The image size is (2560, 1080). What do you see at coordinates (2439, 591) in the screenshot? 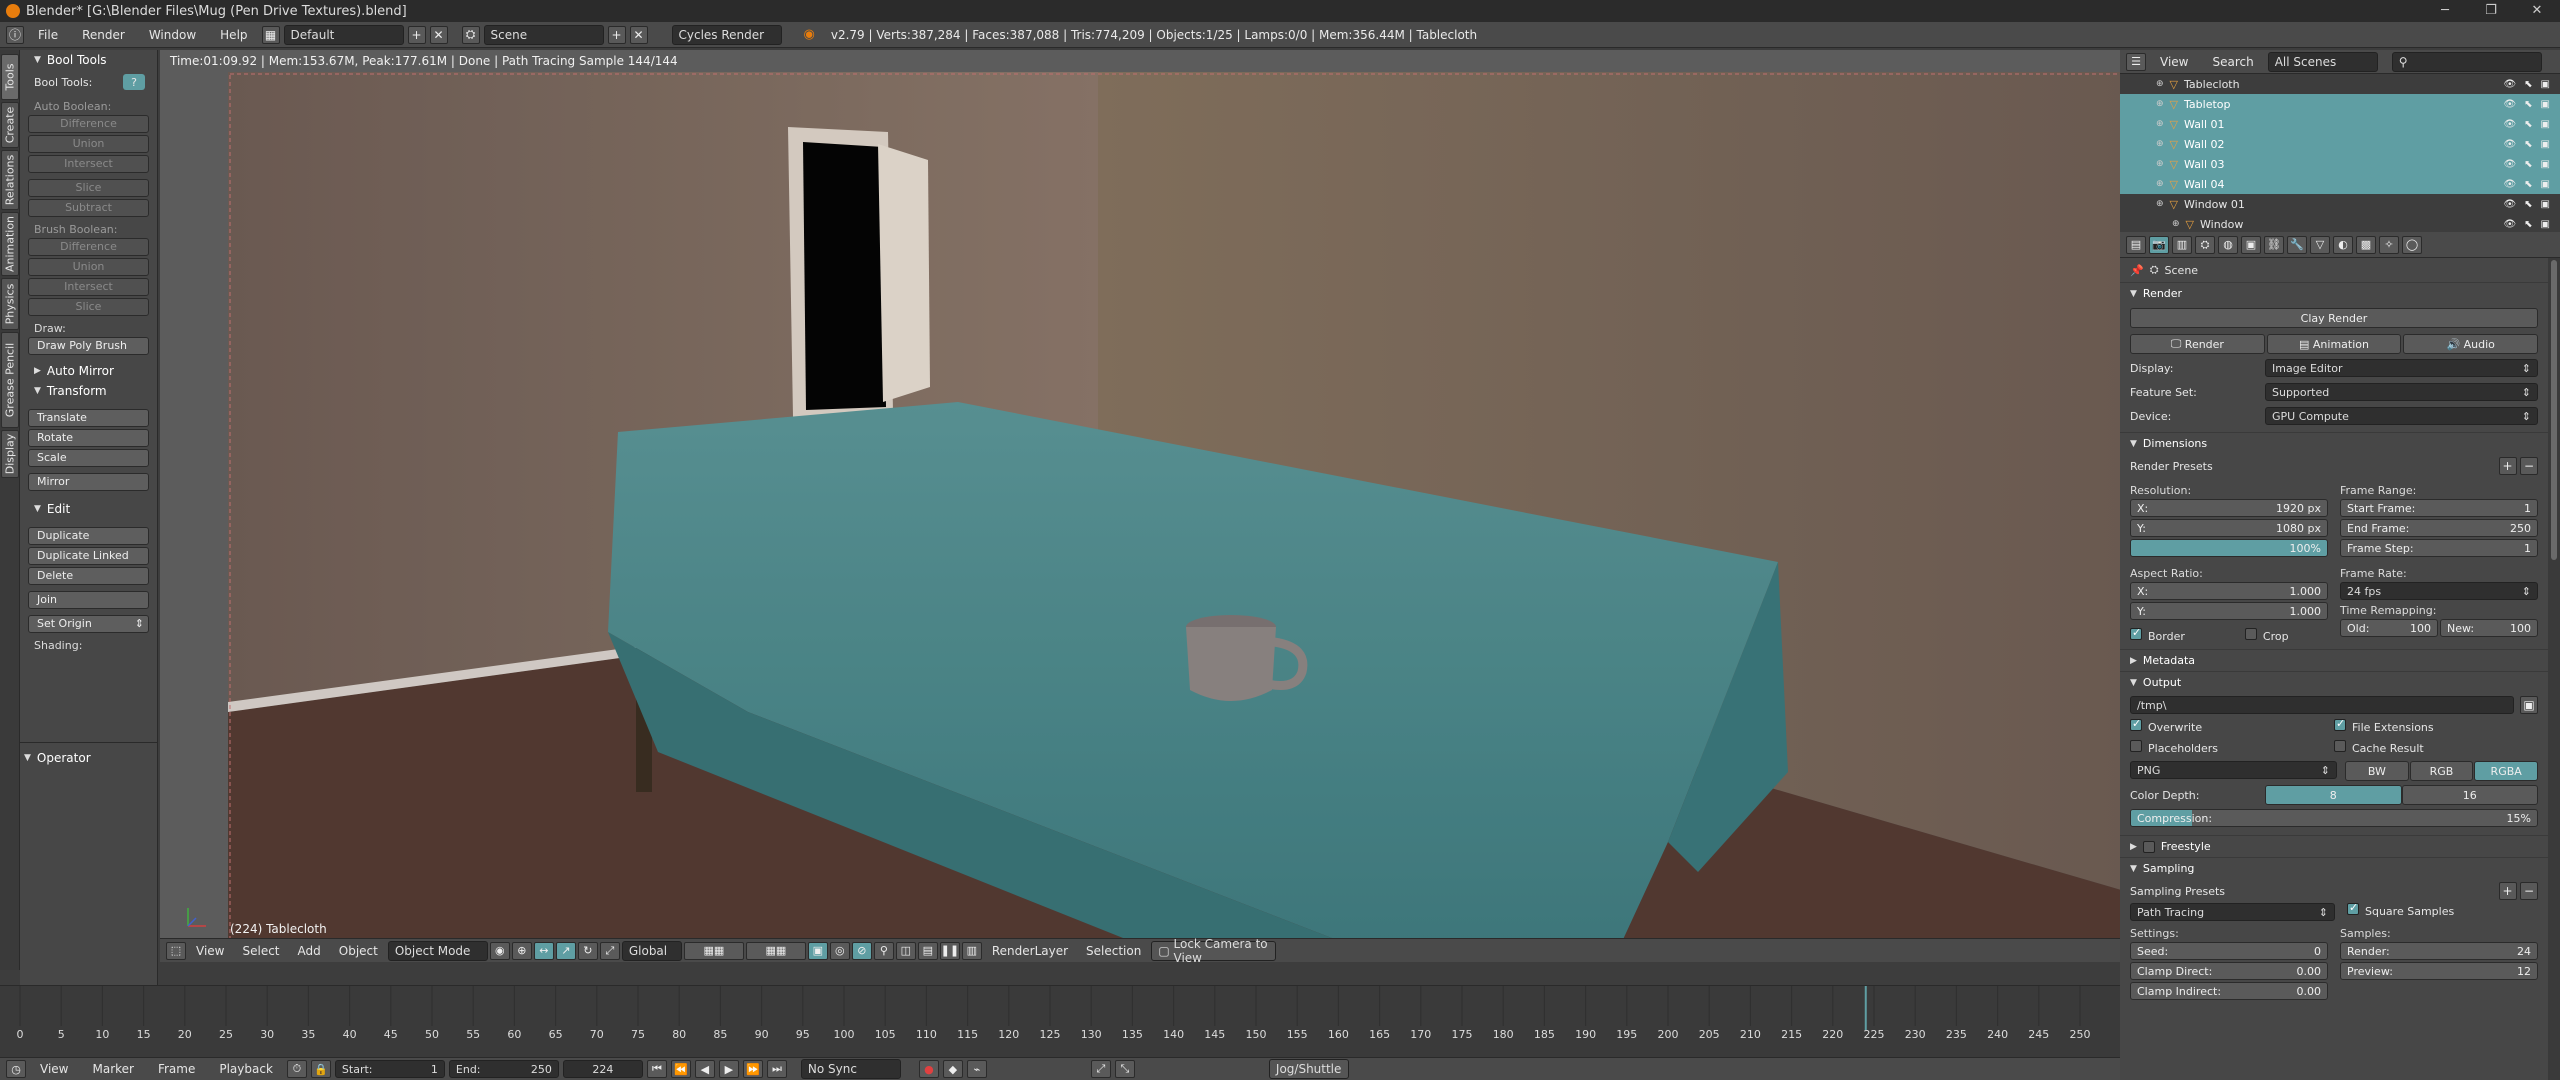
I see `frame-rate-dropdown: 24 fps ⇕` at bounding box center [2439, 591].